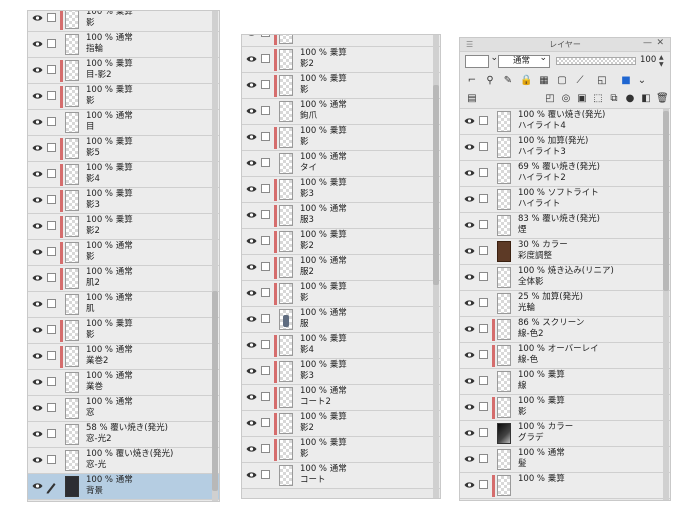 This screenshot has height=510, width=680. I want to click on layer-row: 100 % 通常 タイ, so click(341, 164).